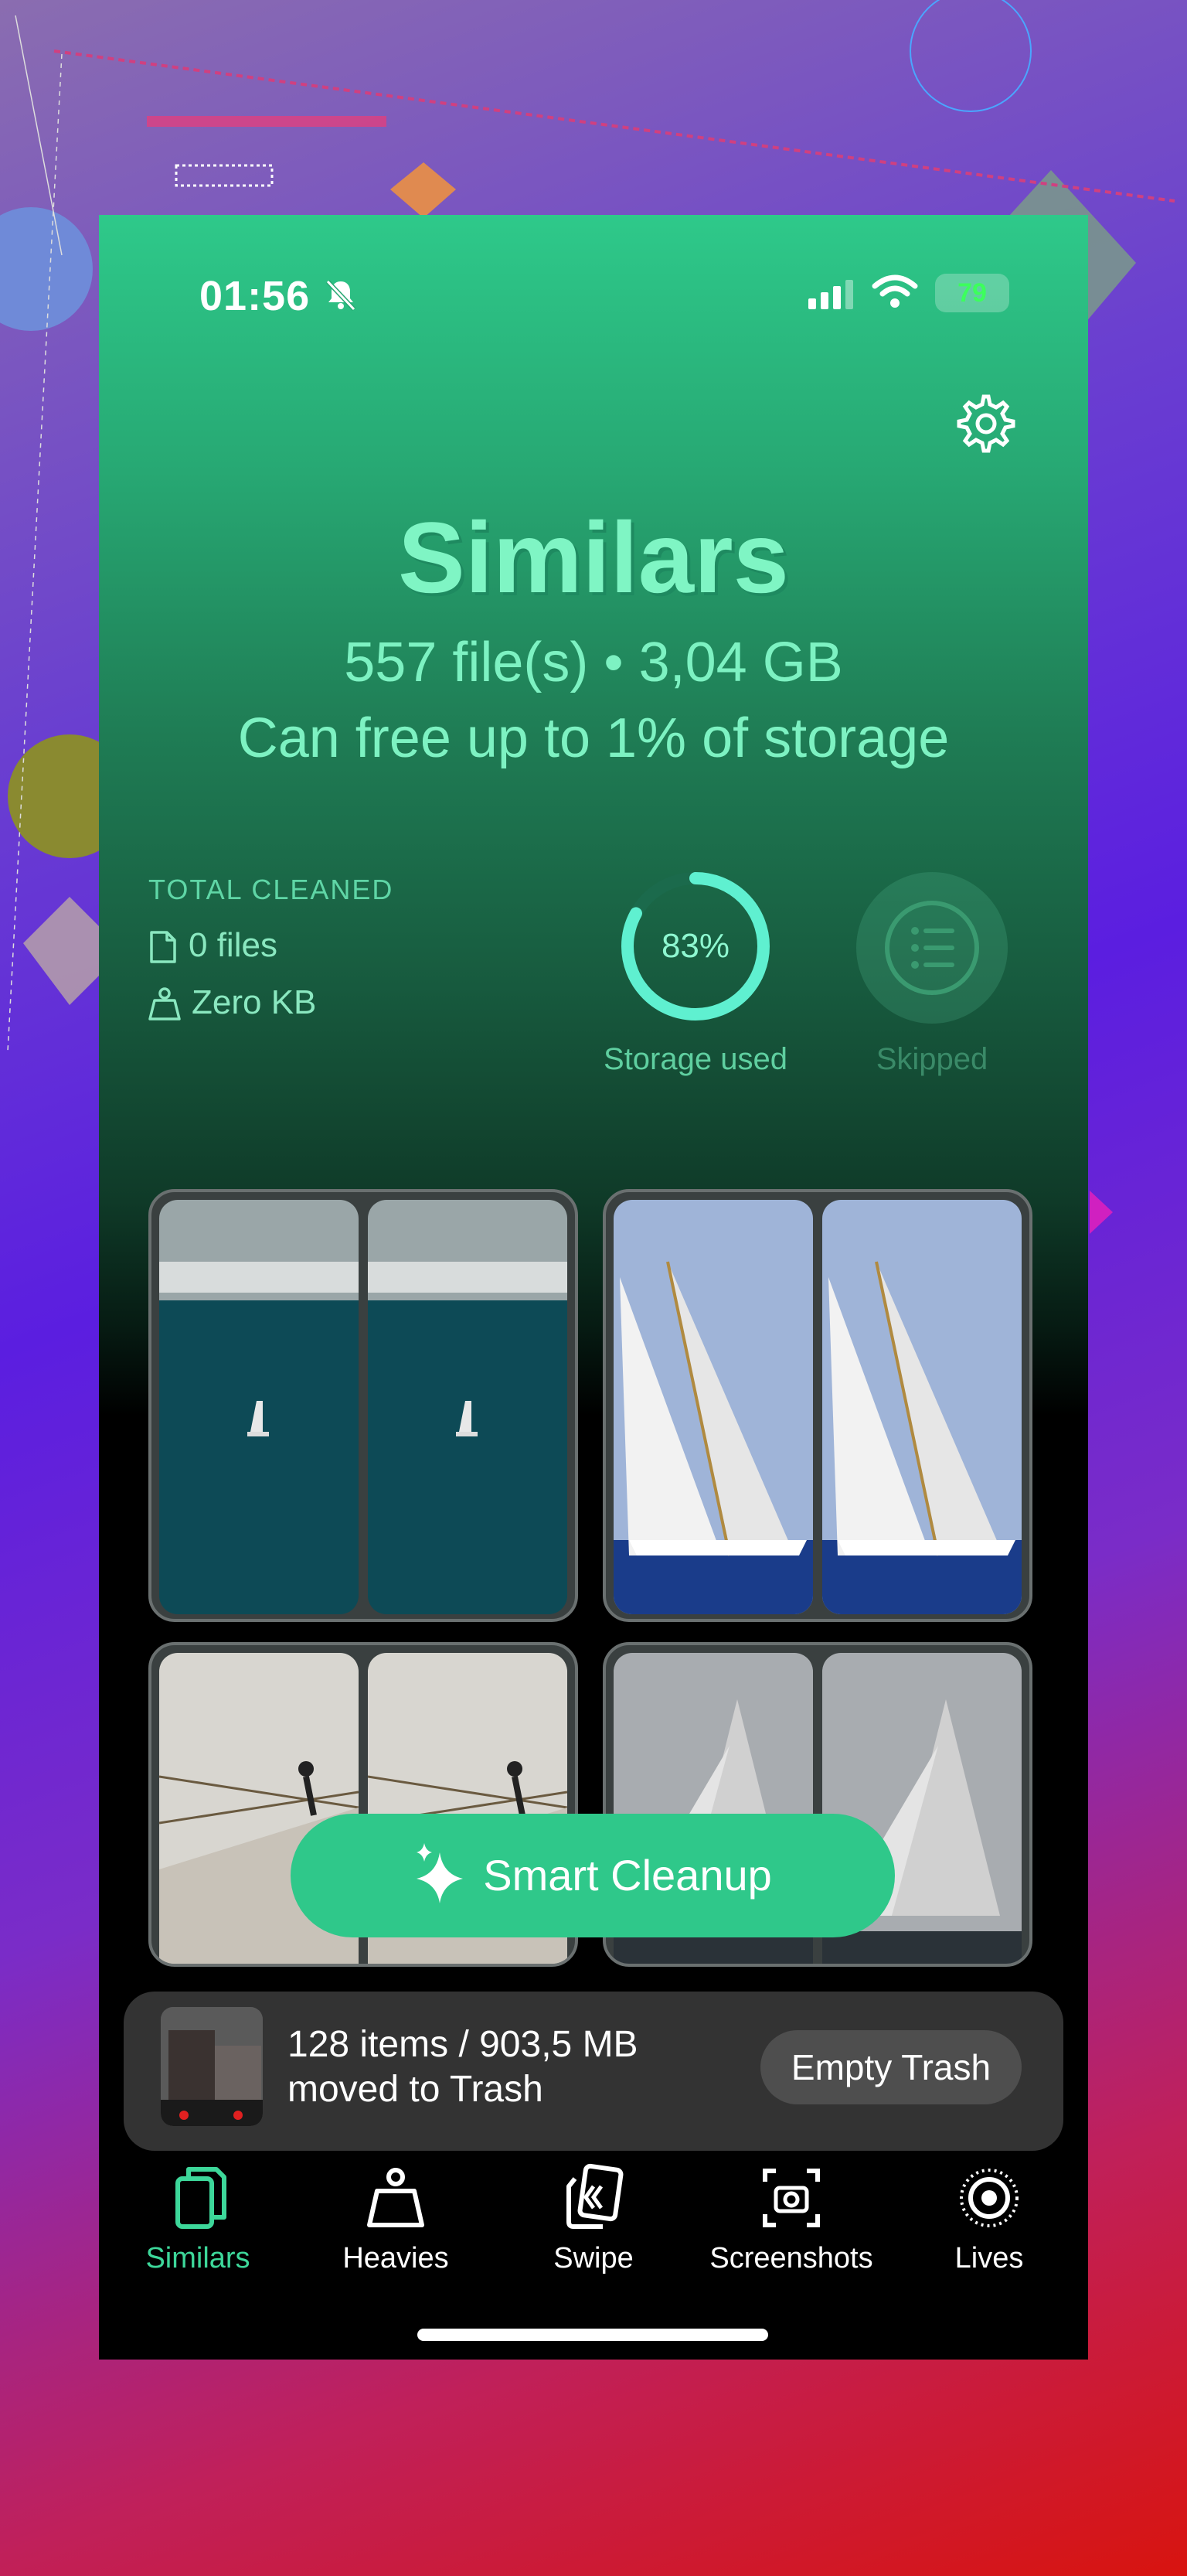 This screenshot has width=1187, height=2576. Describe the element at coordinates (593, 295) in the screenshot. I see `status-bar: 01:56 79` at that location.